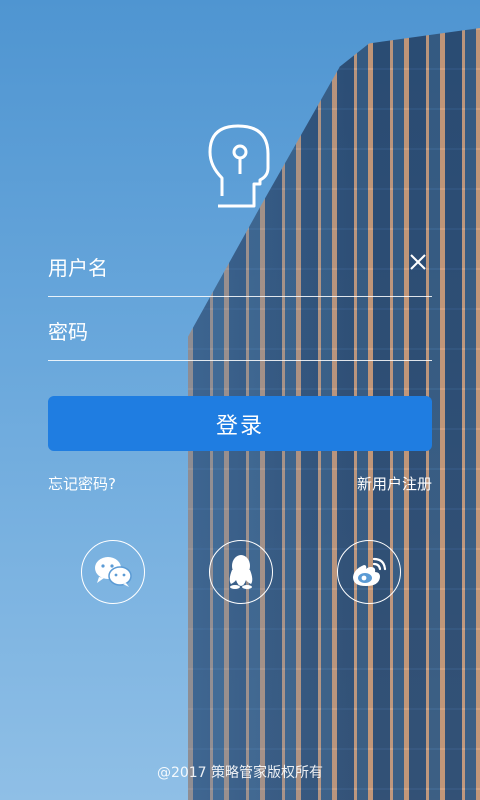  What do you see at coordinates (240, 423) in the screenshot?
I see `login-button: 登录` at bounding box center [240, 423].